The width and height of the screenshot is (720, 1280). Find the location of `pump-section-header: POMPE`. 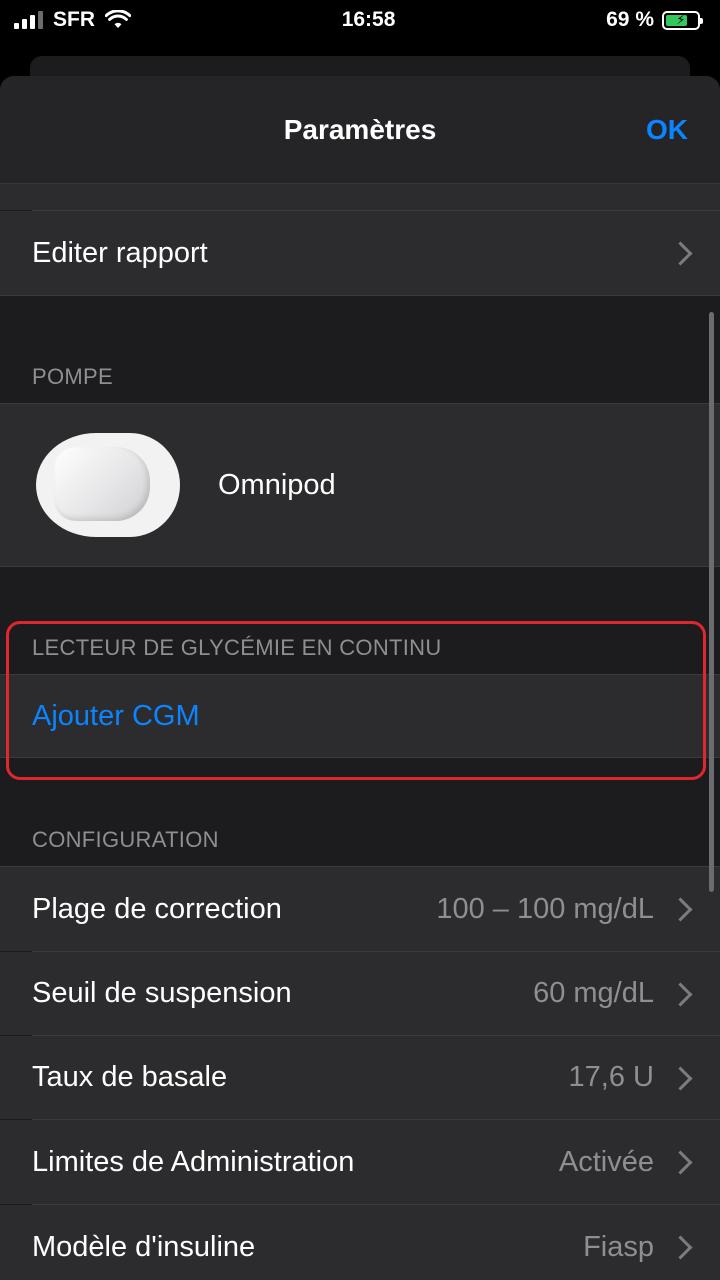

pump-section-header: POMPE is located at coordinates (72, 376).